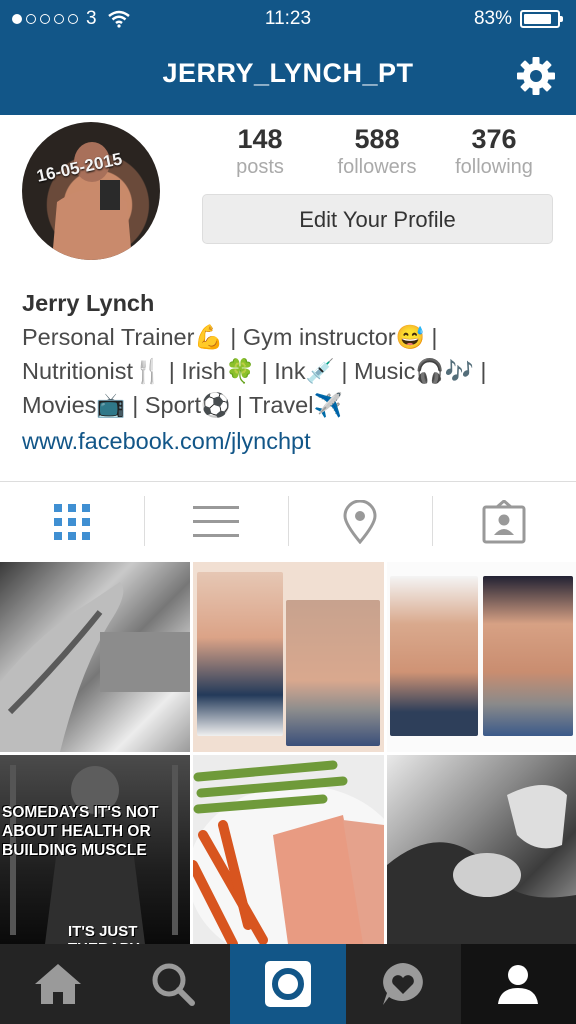 The image size is (576, 1024). What do you see at coordinates (541, 19) in the screenshot?
I see `battery-icon` at bounding box center [541, 19].